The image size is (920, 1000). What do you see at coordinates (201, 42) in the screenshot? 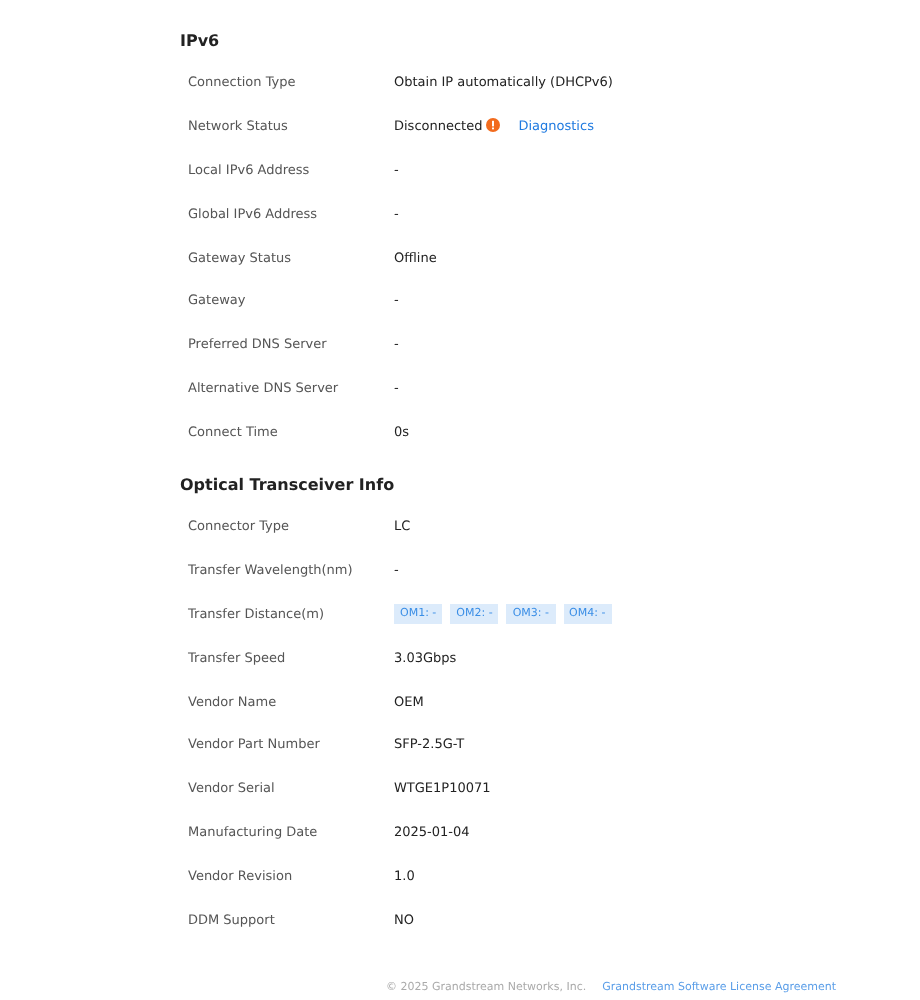
I see `section-title: IPv6` at bounding box center [201, 42].